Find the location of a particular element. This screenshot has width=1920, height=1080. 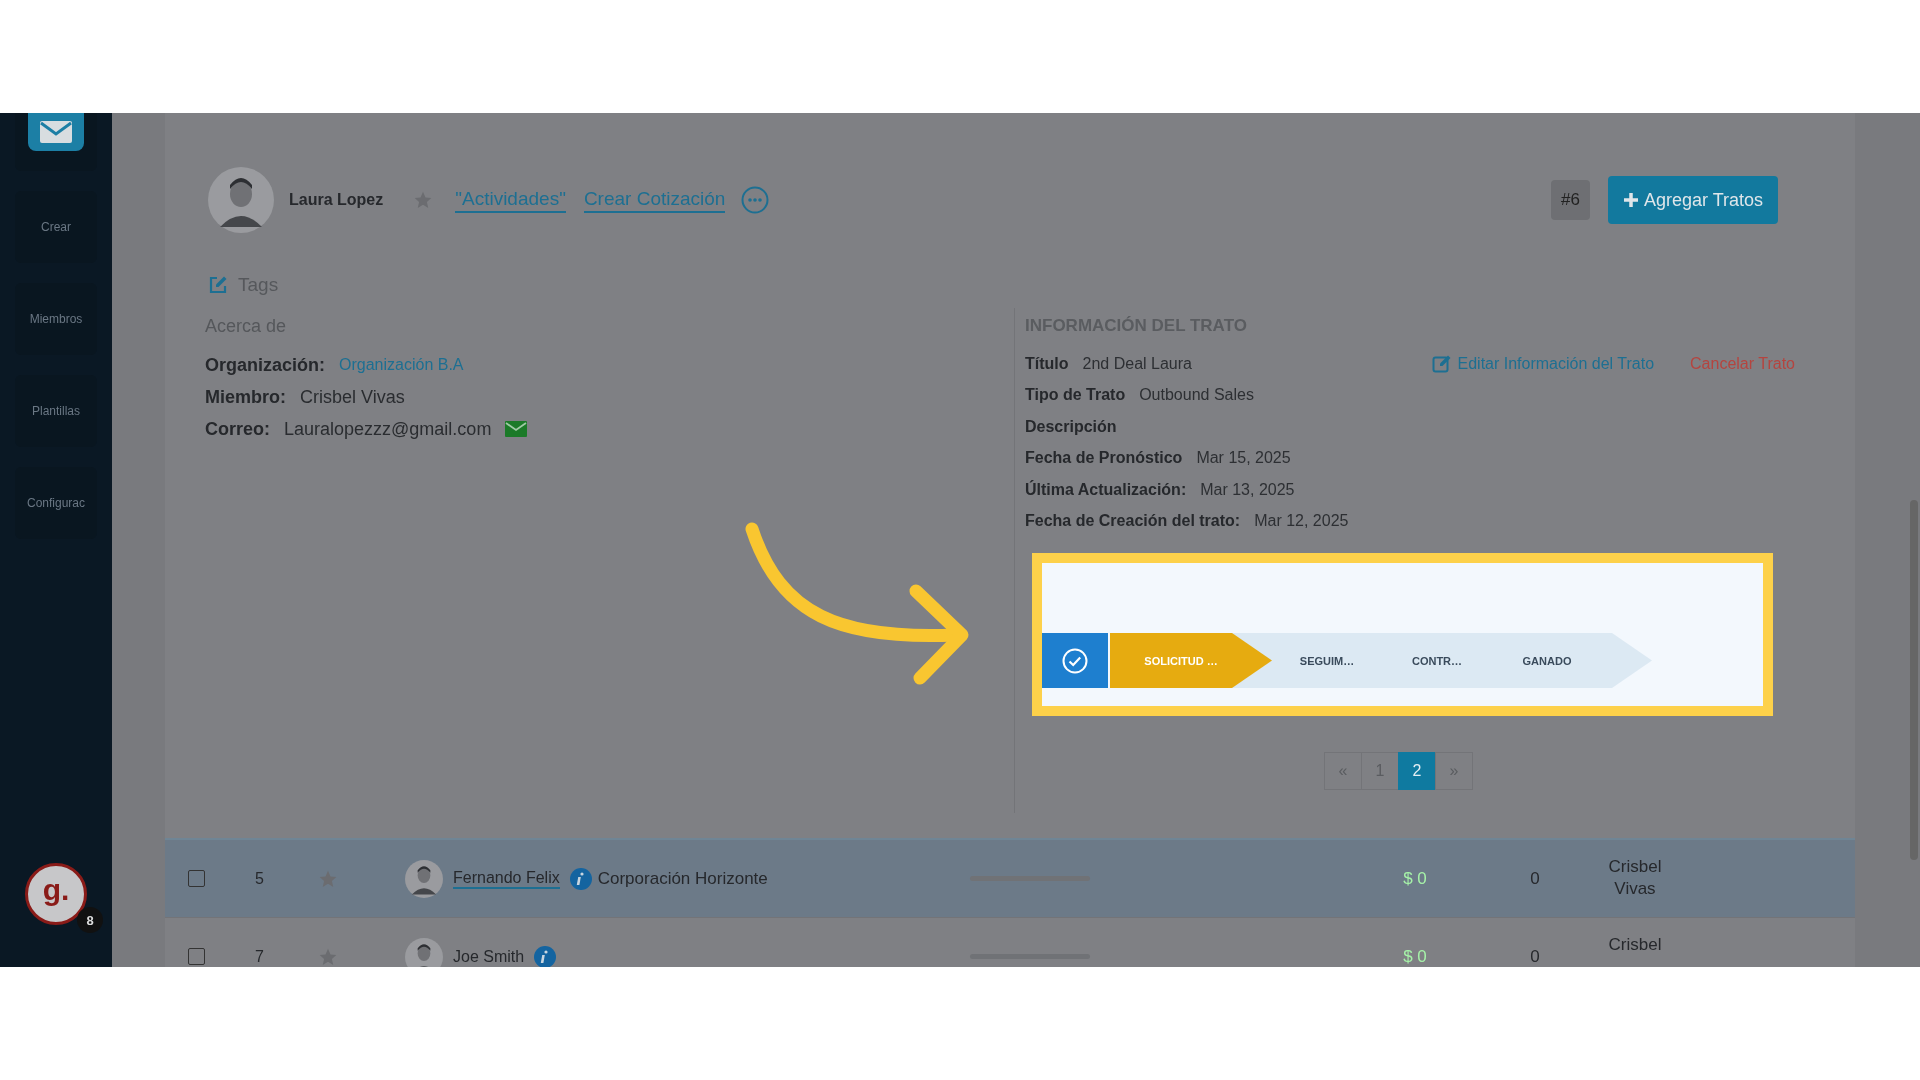

field-value: Crisbel Vivas is located at coordinates (352, 397).